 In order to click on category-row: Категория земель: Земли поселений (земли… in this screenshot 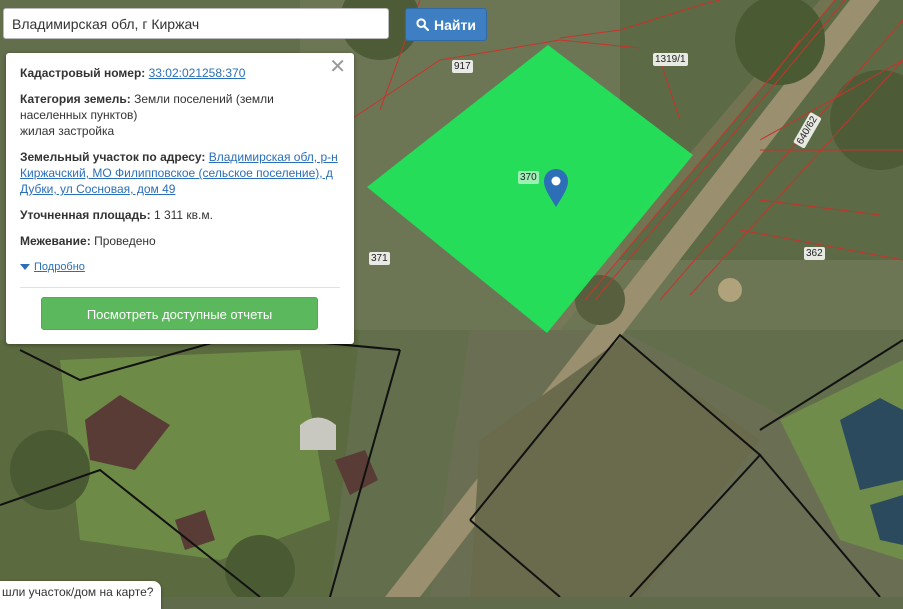, I will do `click(180, 115)`.